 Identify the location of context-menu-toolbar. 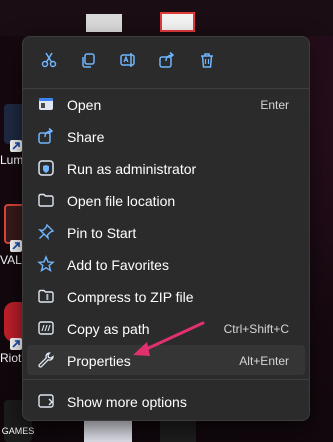
(166, 61).